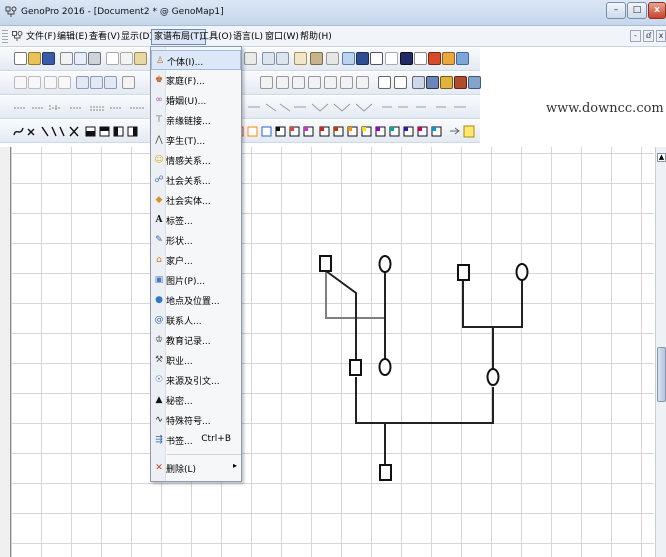 This screenshot has height=557, width=666. What do you see at coordinates (34, 82) in the screenshot?
I see `redo-icon` at bounding box center [34, 82].